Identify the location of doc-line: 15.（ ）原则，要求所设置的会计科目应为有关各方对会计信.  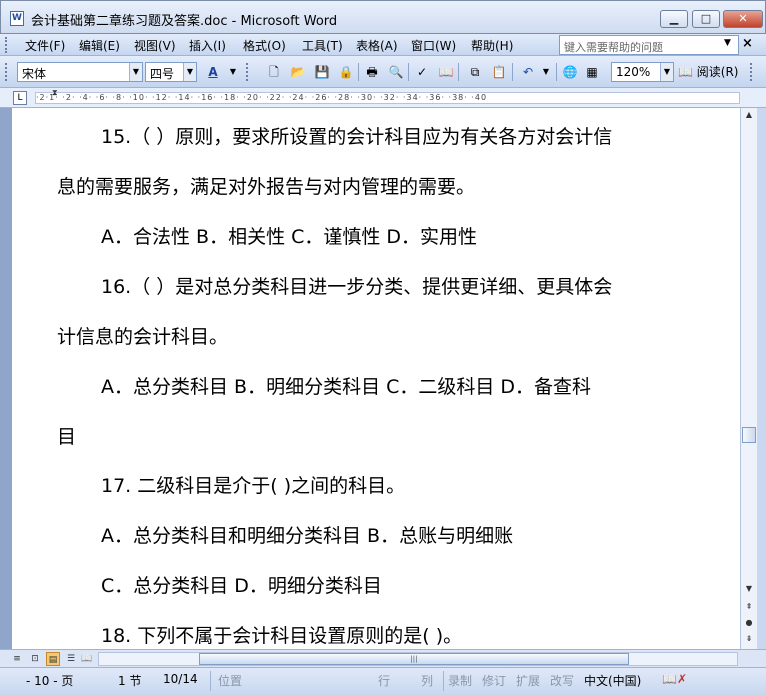
(357, 137).